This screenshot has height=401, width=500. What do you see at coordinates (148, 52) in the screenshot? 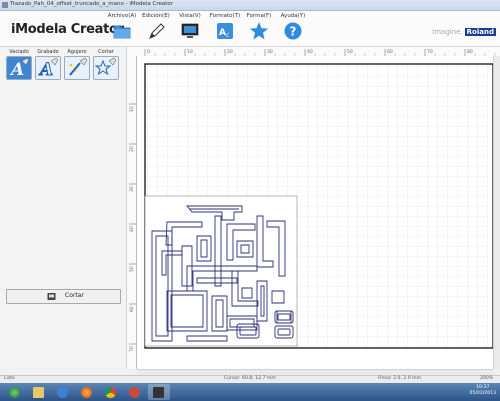
I see `ruler-label: 0` at bounding box center [148, 52].